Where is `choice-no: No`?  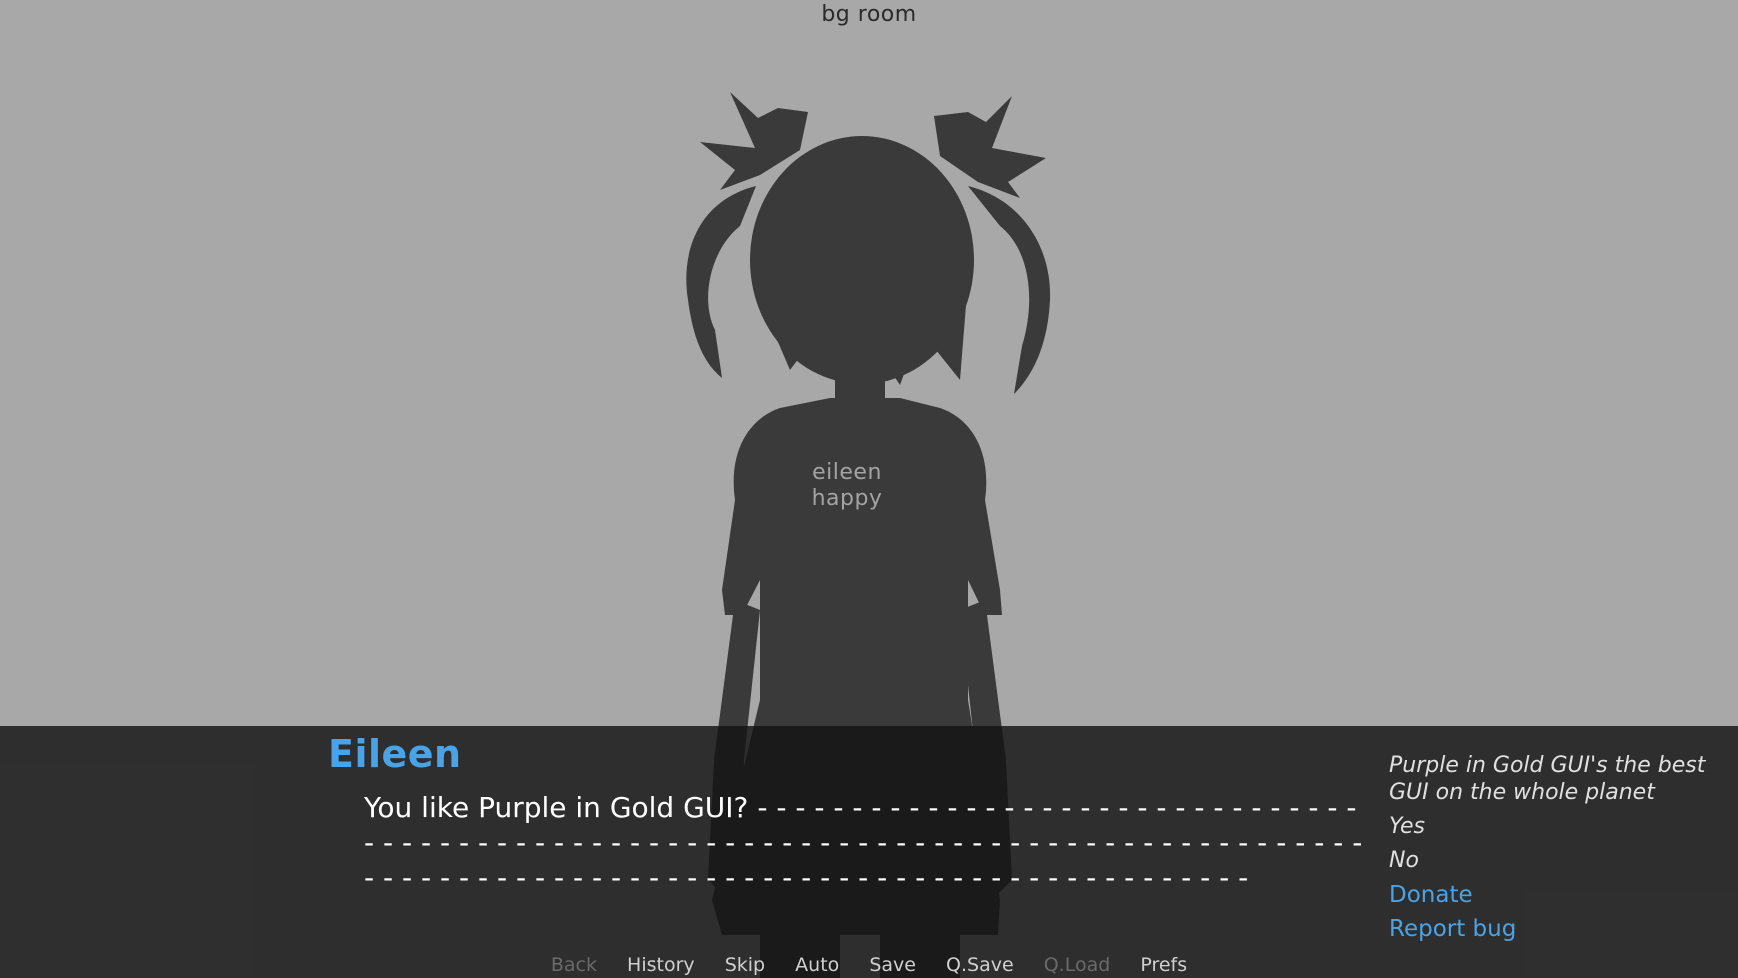 choice-no: No is located at coordinates (1559, 861).